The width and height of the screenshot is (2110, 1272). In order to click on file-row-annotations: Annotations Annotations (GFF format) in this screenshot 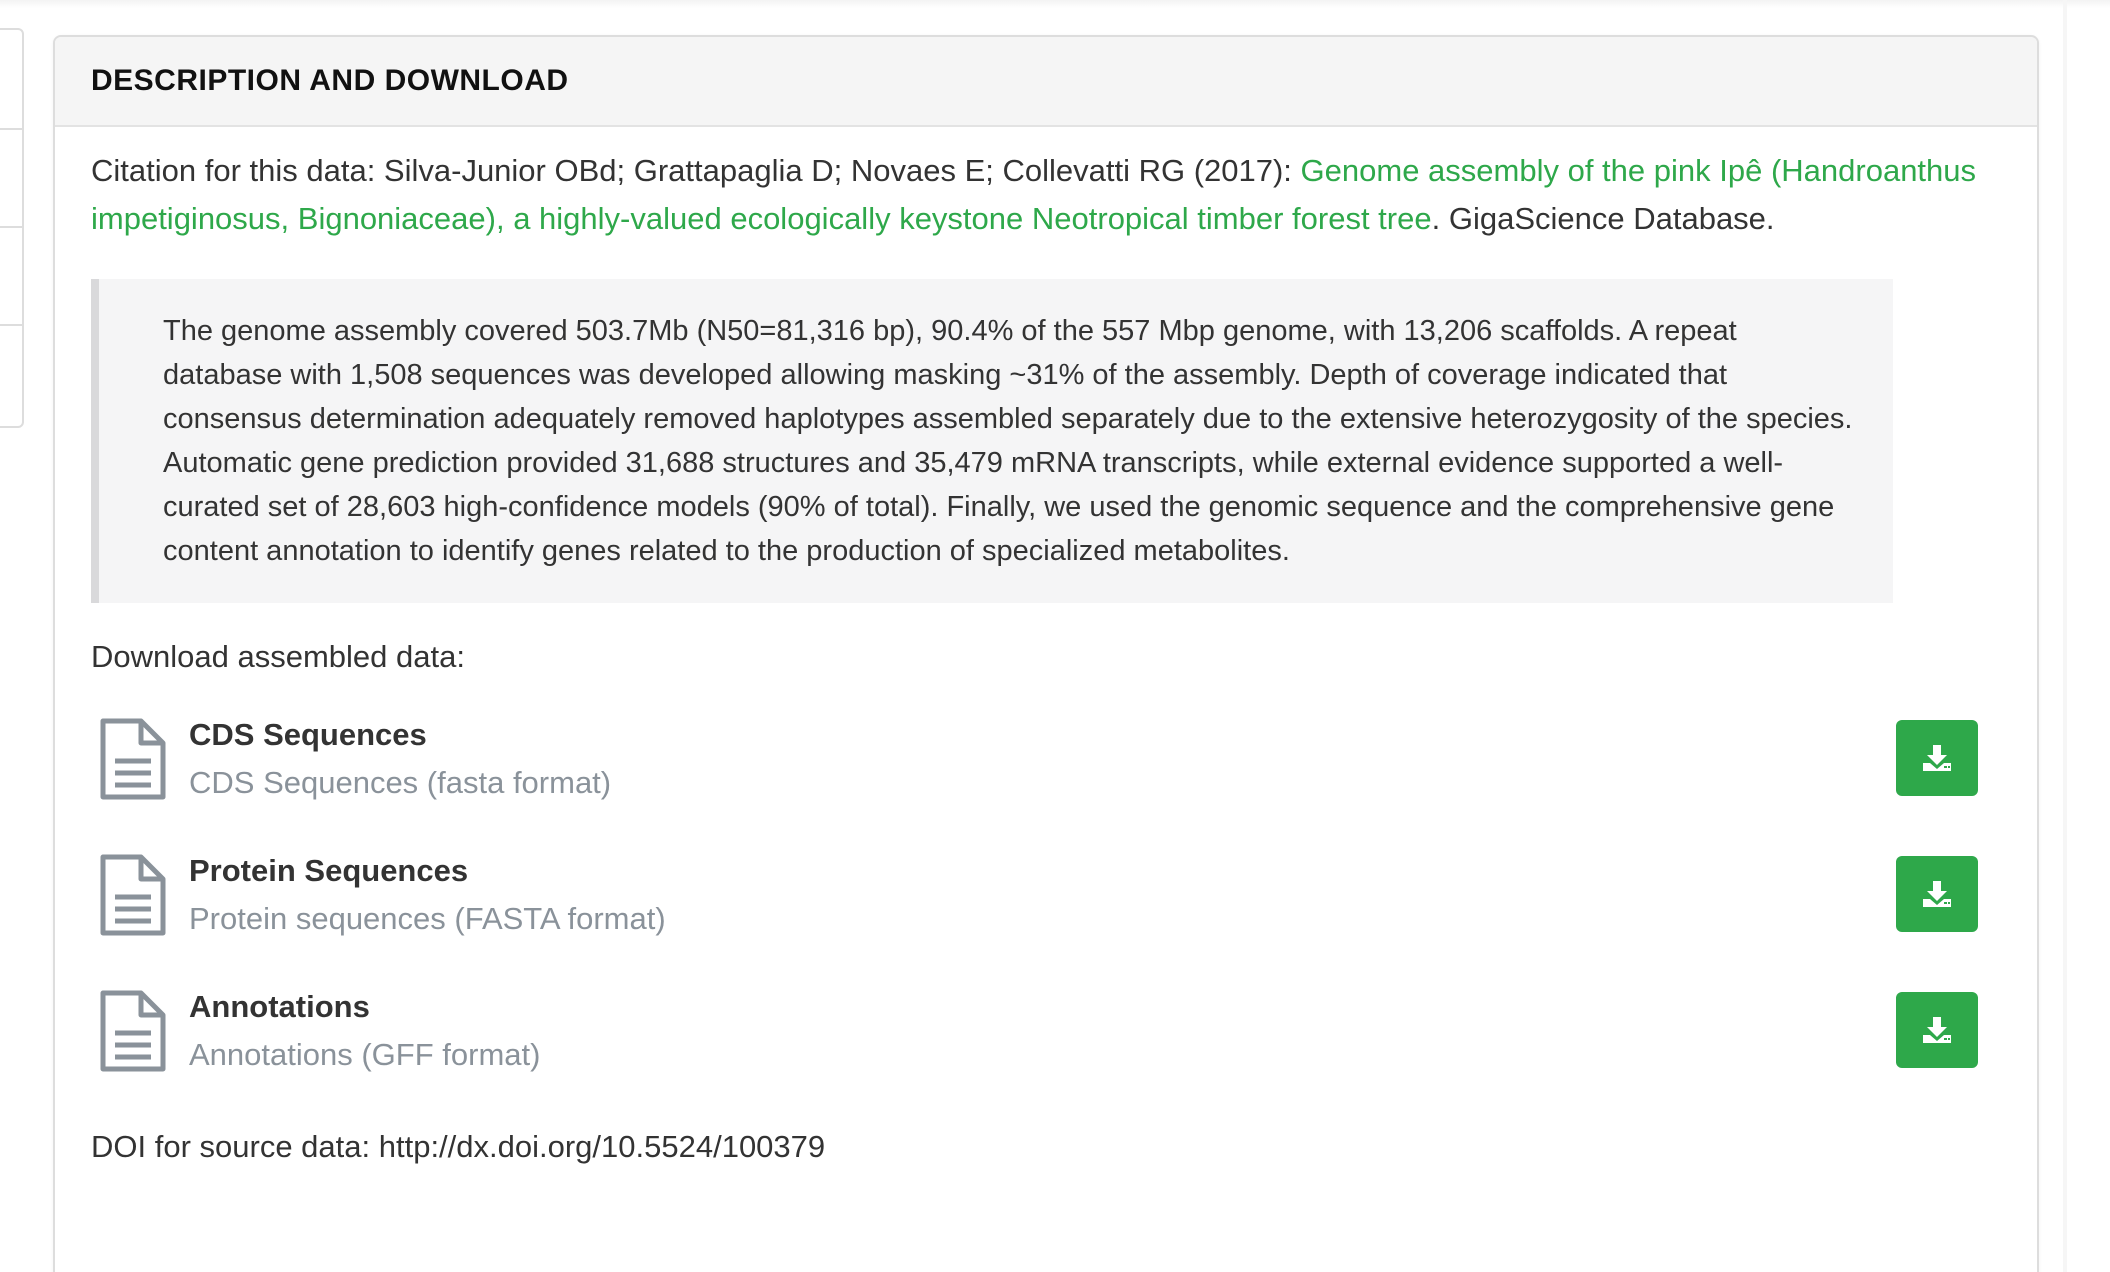, I will do `click(1046, 1055)`.